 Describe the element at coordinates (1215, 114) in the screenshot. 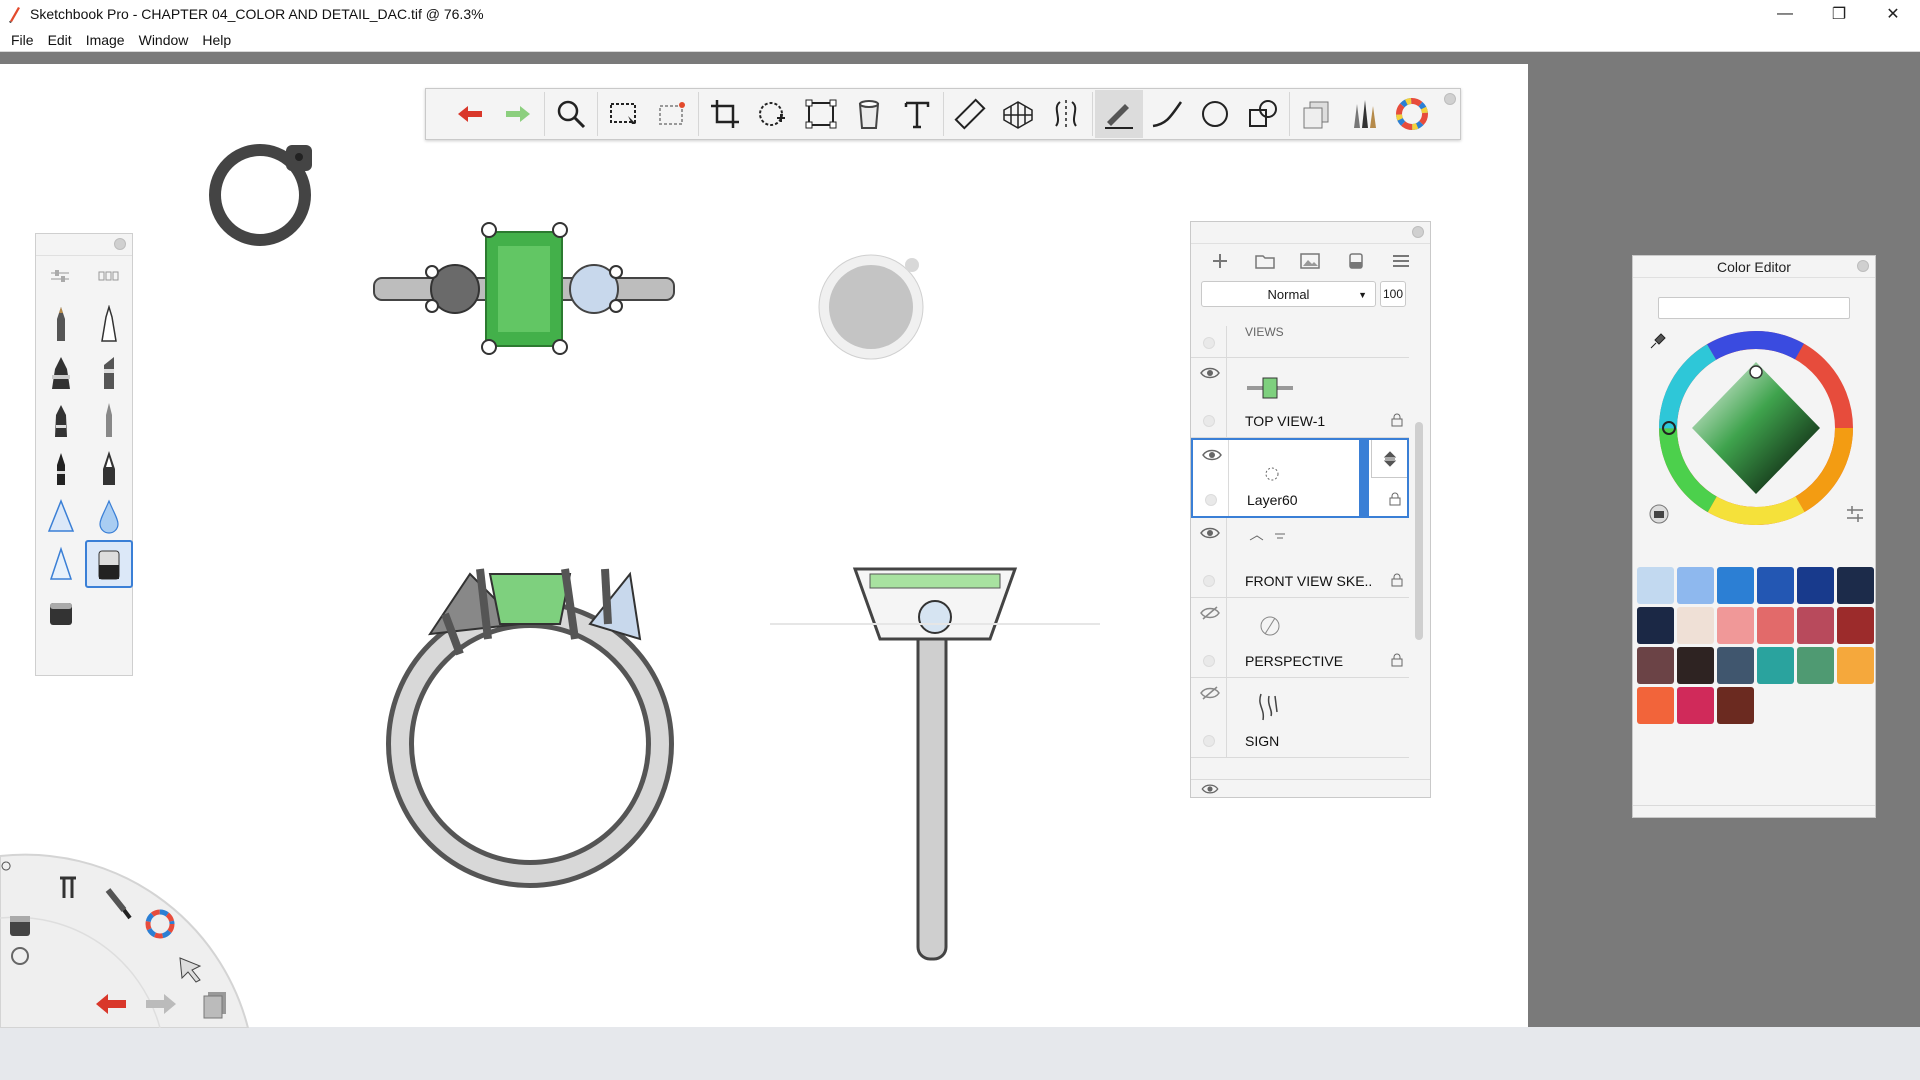

I see `ellipse-button` at that location.